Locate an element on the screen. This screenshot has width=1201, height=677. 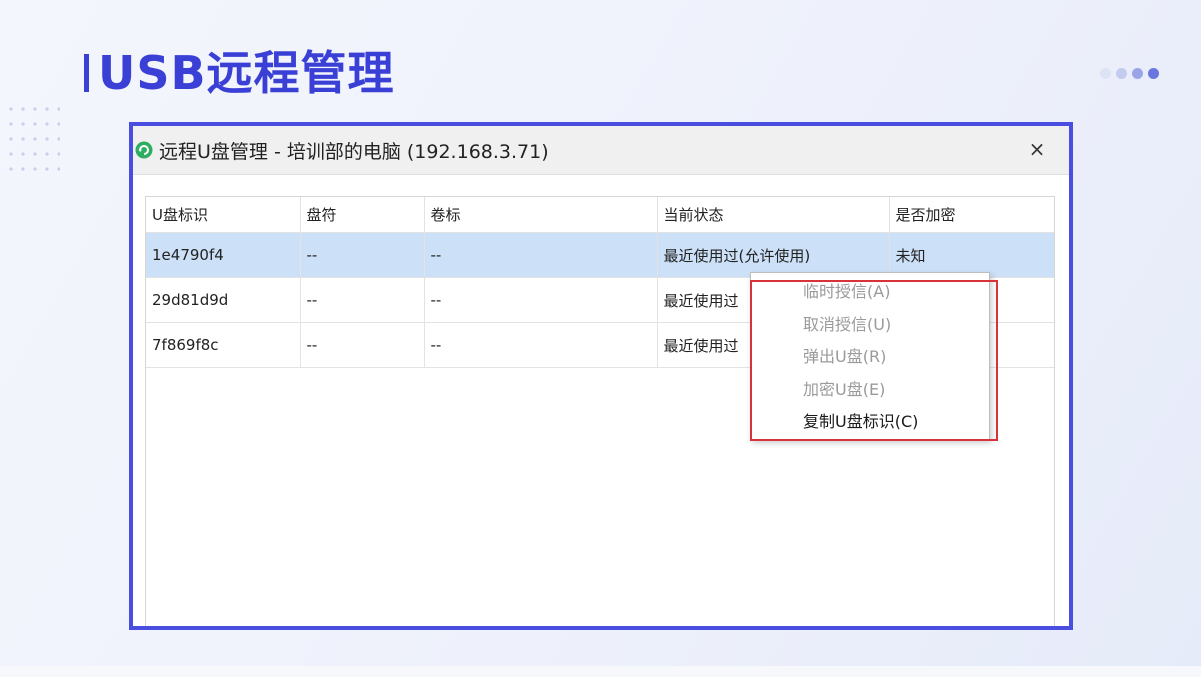
table-header-row: U盘标识 盘符 卷标 当前状态 是否加密 is located at coordinates (600, 215).